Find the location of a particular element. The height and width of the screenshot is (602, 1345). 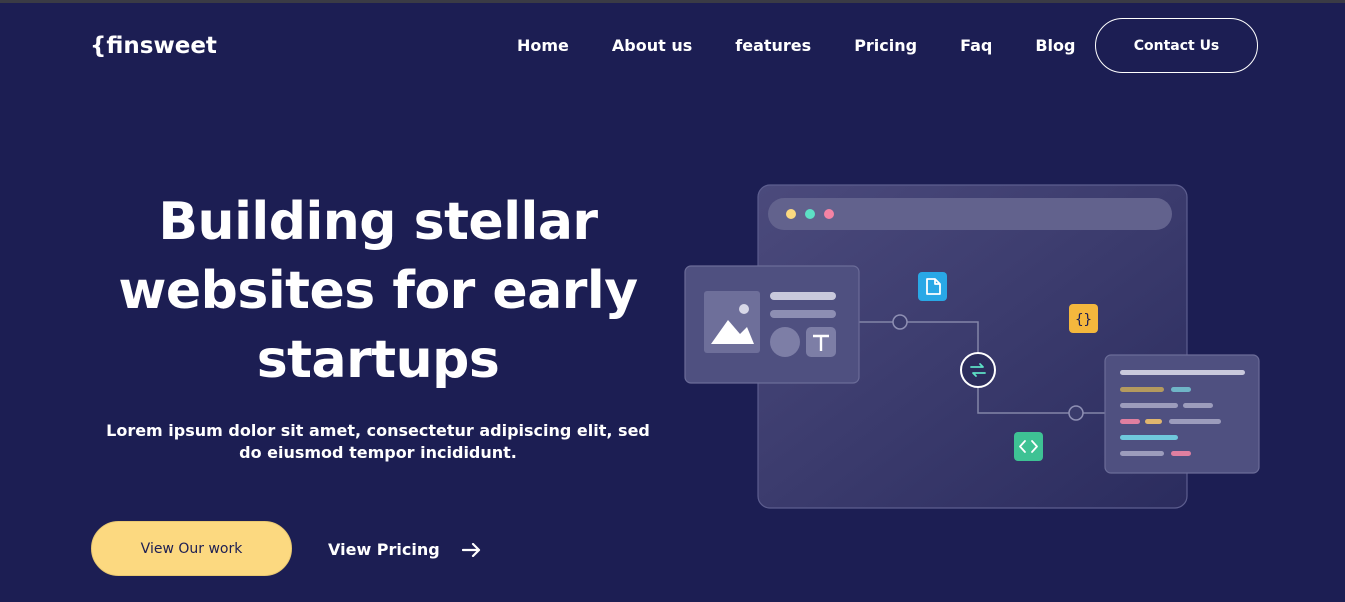

text-icon is located at coordinates (821, 342).